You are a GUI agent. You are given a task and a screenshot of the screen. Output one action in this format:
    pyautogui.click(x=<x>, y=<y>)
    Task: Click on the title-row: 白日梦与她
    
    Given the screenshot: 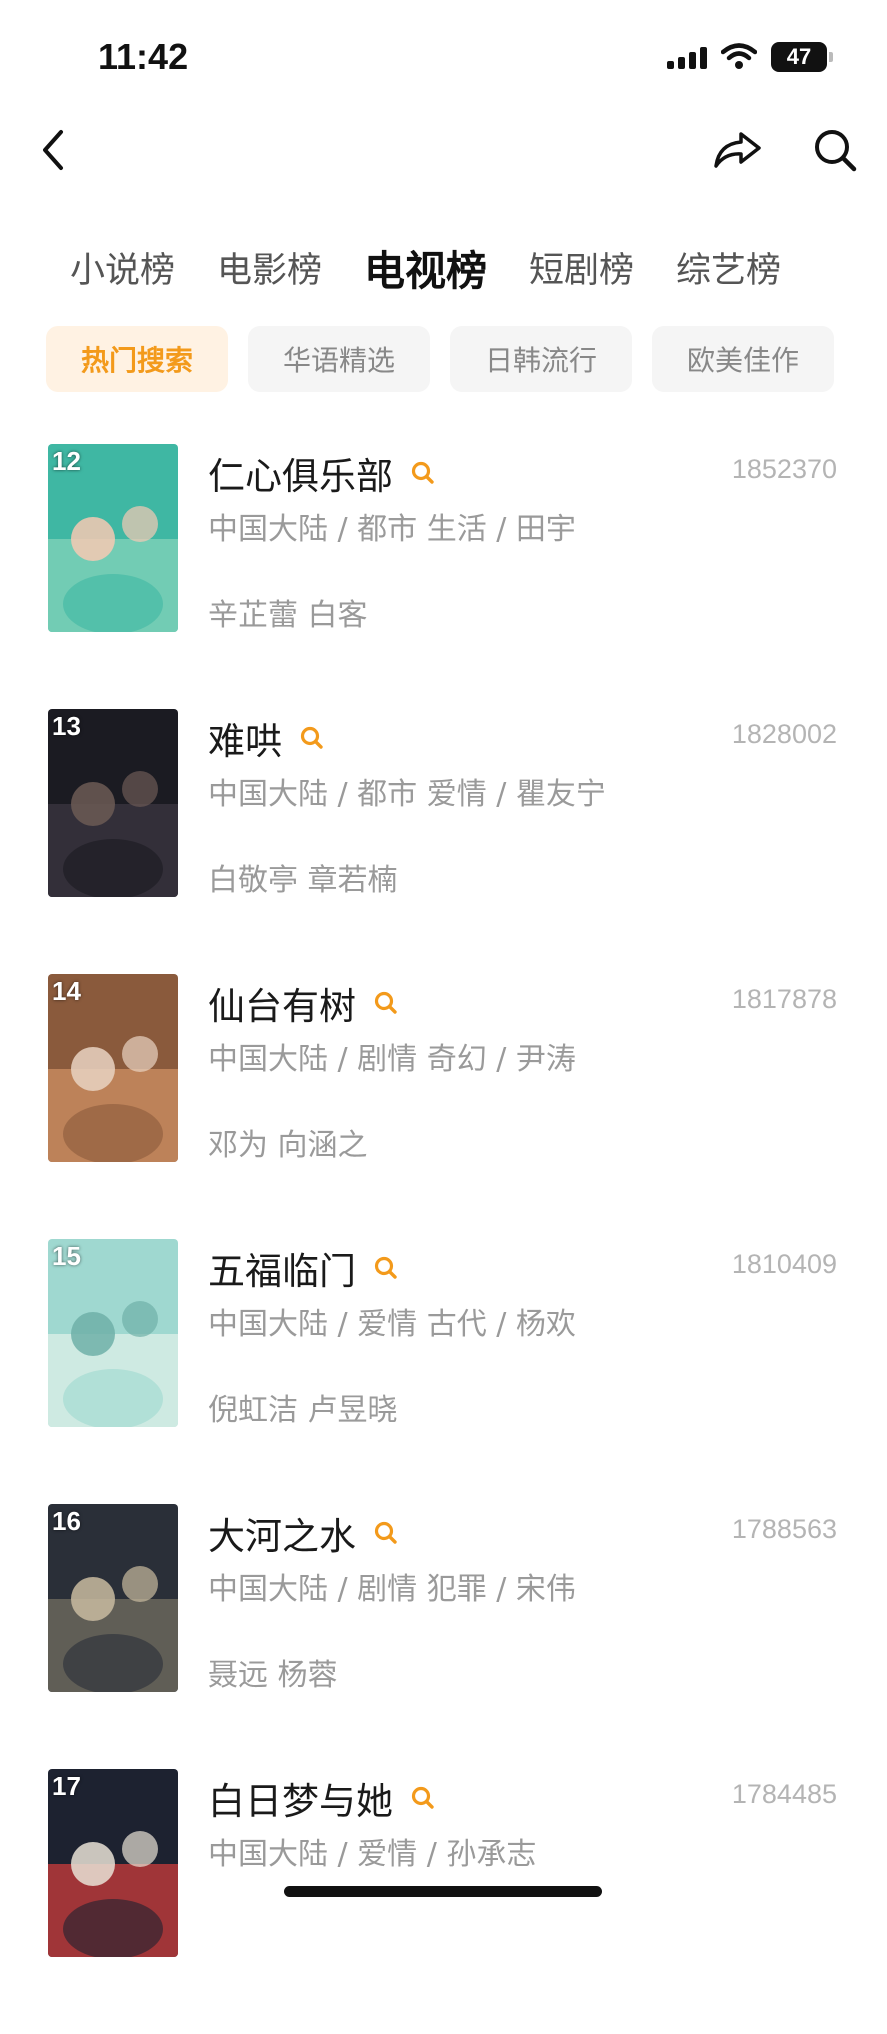 What is the action you would take?
    pyautogui.click(x=322, y=1798)
    